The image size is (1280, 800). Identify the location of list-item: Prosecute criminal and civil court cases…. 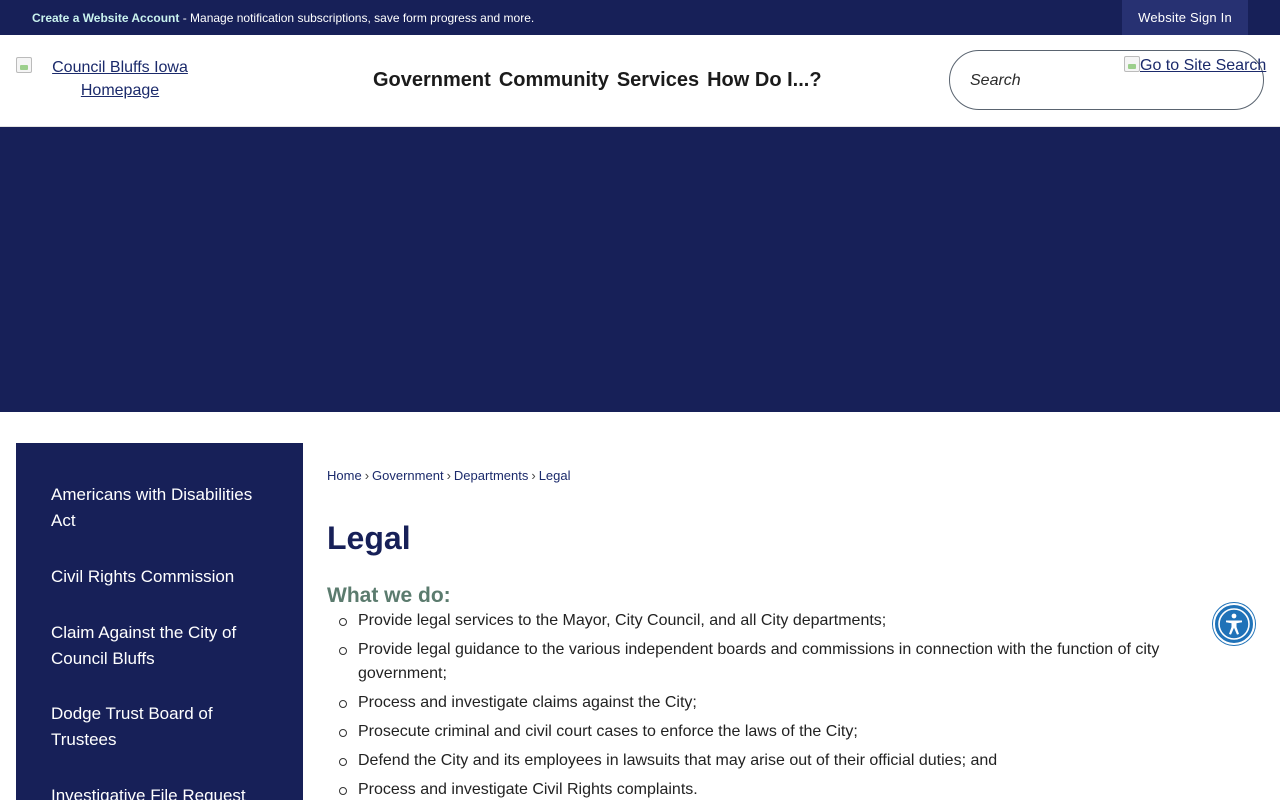
(757, 732).